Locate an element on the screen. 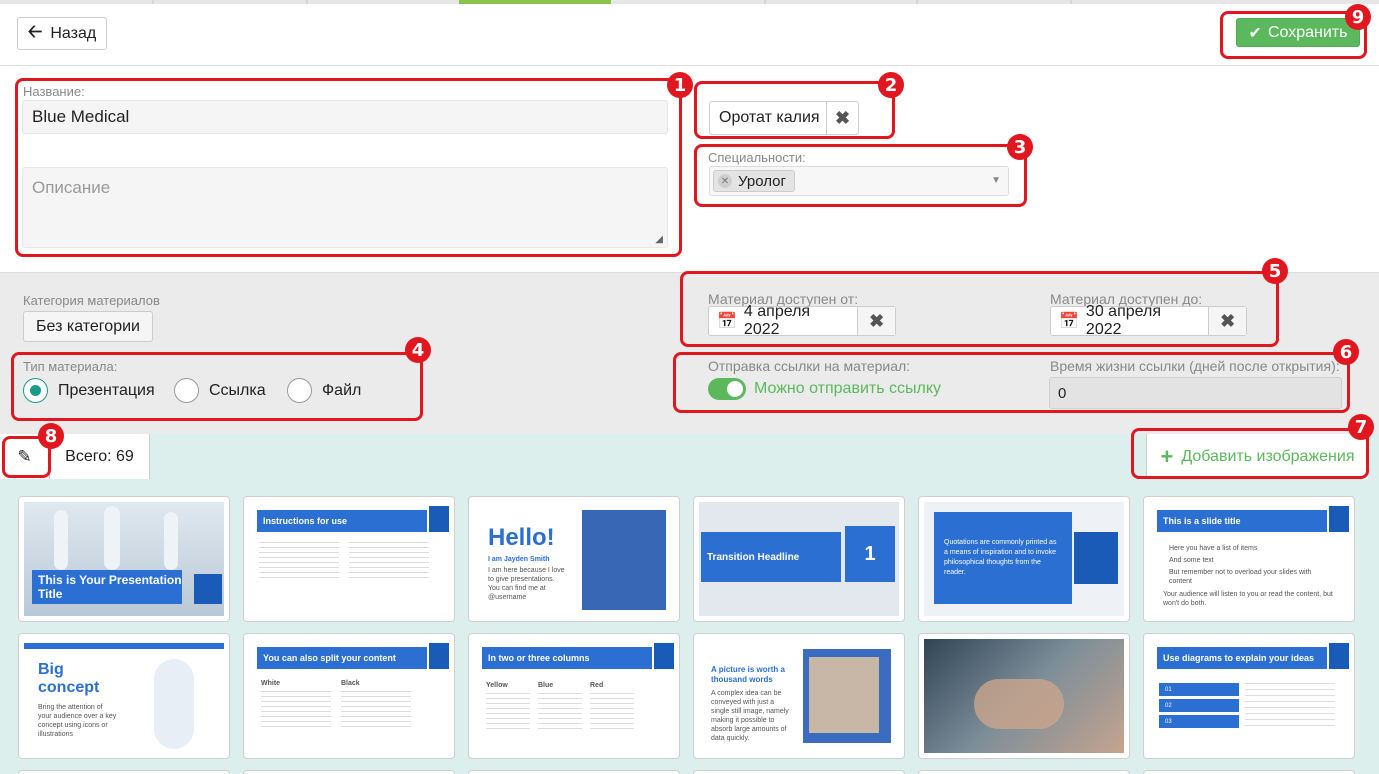 This screenshot has width=1379, height=774. slide-title: This is Your Presentation Title is located at coordinates (107, 587).